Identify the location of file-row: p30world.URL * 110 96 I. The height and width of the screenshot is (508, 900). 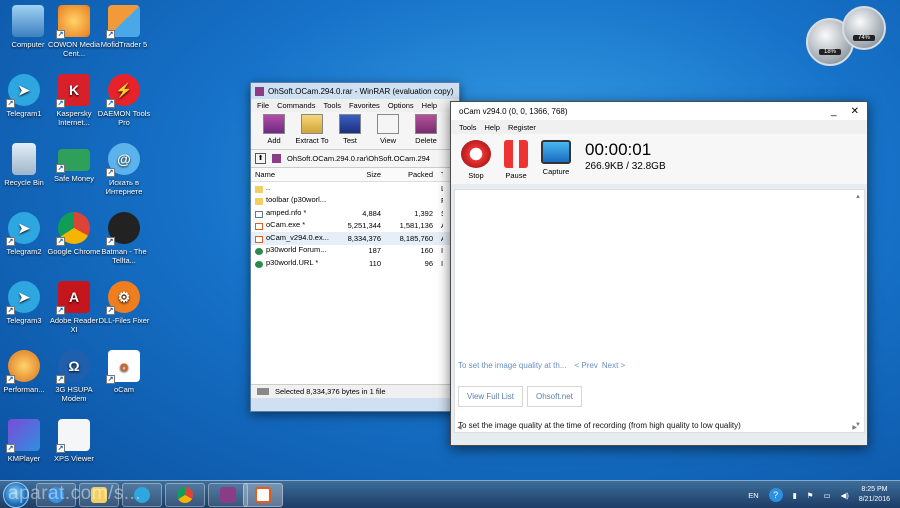
(355, 263).